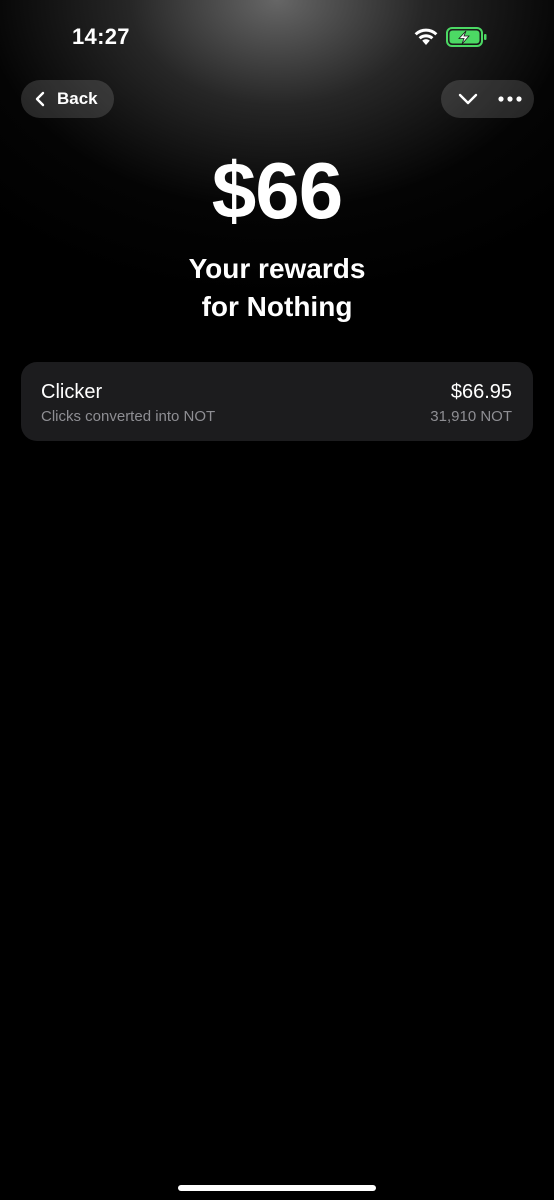 The height and width of the screenshot is (1200, 554). Describe the element at coordinates (128, 416) in the screenshot. I see `reward-description: Clicks converted into NOT` at that location.